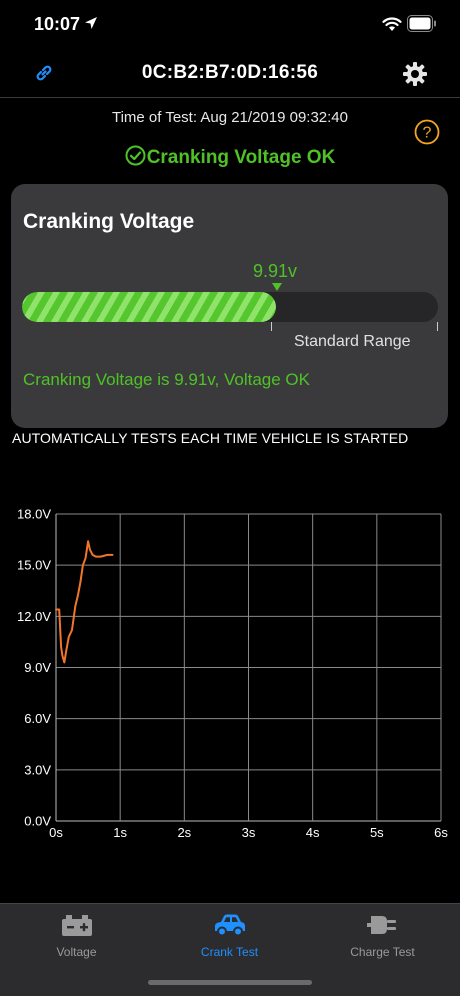 This screenshot has height=996, width=460. Describe the element at coordinates (415, 74) in the screenshot. I see `gear-icon` at that location.